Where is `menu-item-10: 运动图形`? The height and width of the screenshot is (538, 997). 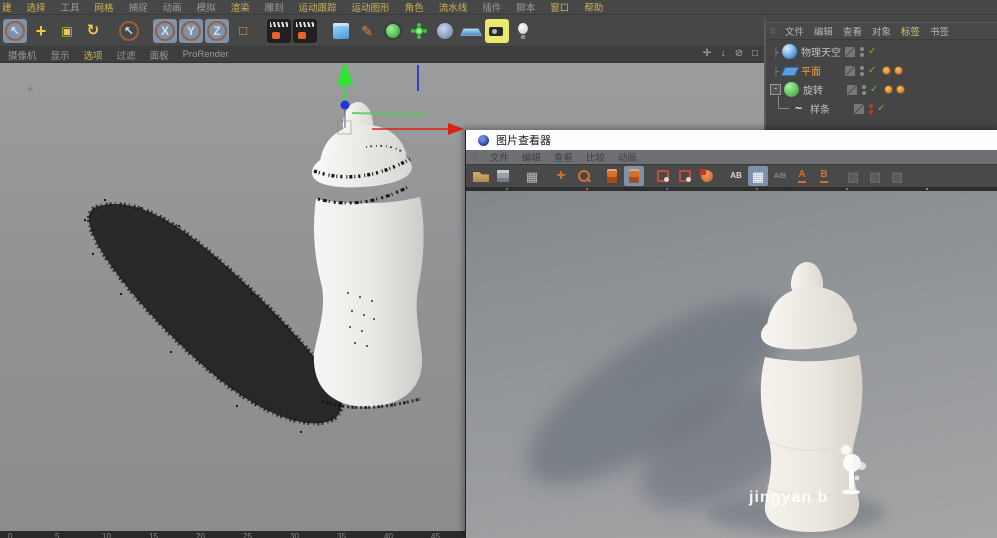 menu-item-10: 运动图形 is located at coordinates (371, 7).